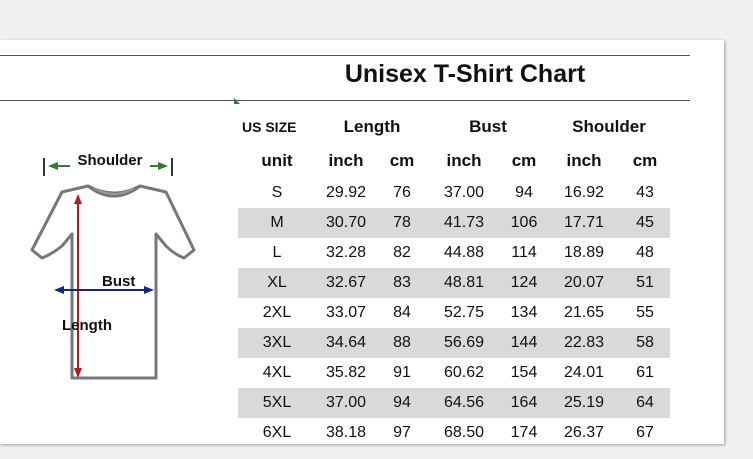  What do you see at coordinates (645, 252) in the screenshot?
I see `cell-shoulder-cm: 48` at bounding box center [645, 252].